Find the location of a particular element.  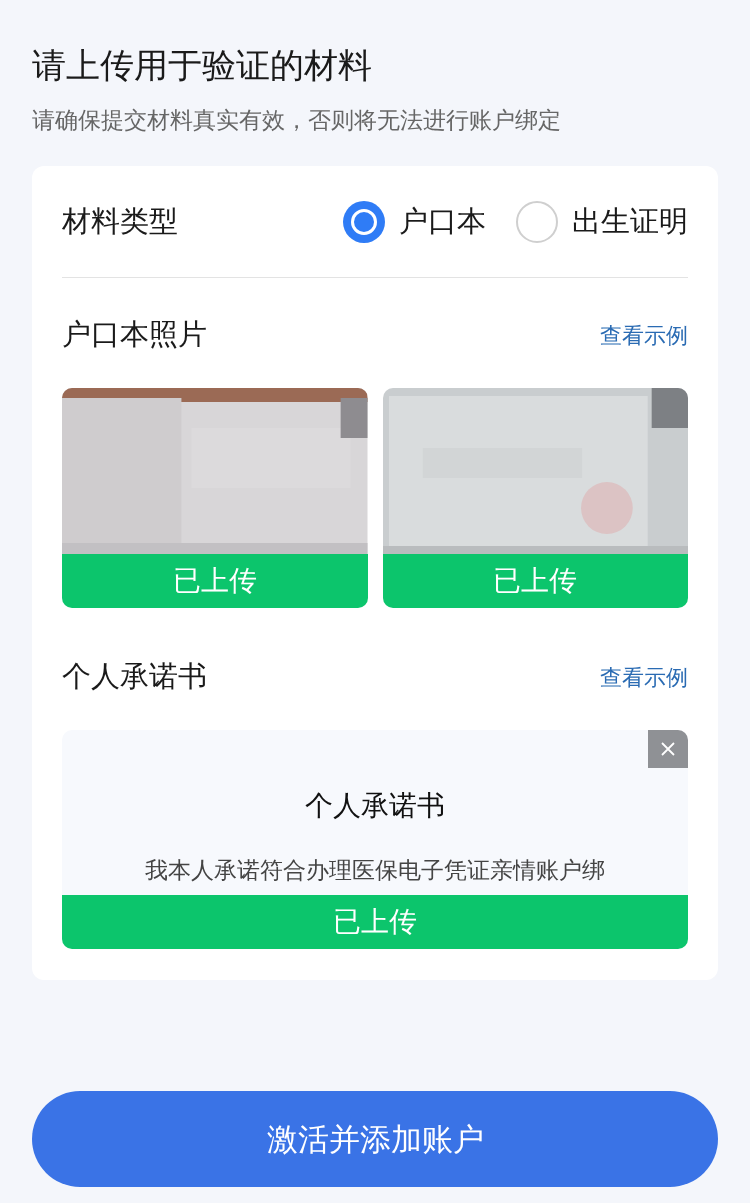

close-button is located at coordinates (668, 749).